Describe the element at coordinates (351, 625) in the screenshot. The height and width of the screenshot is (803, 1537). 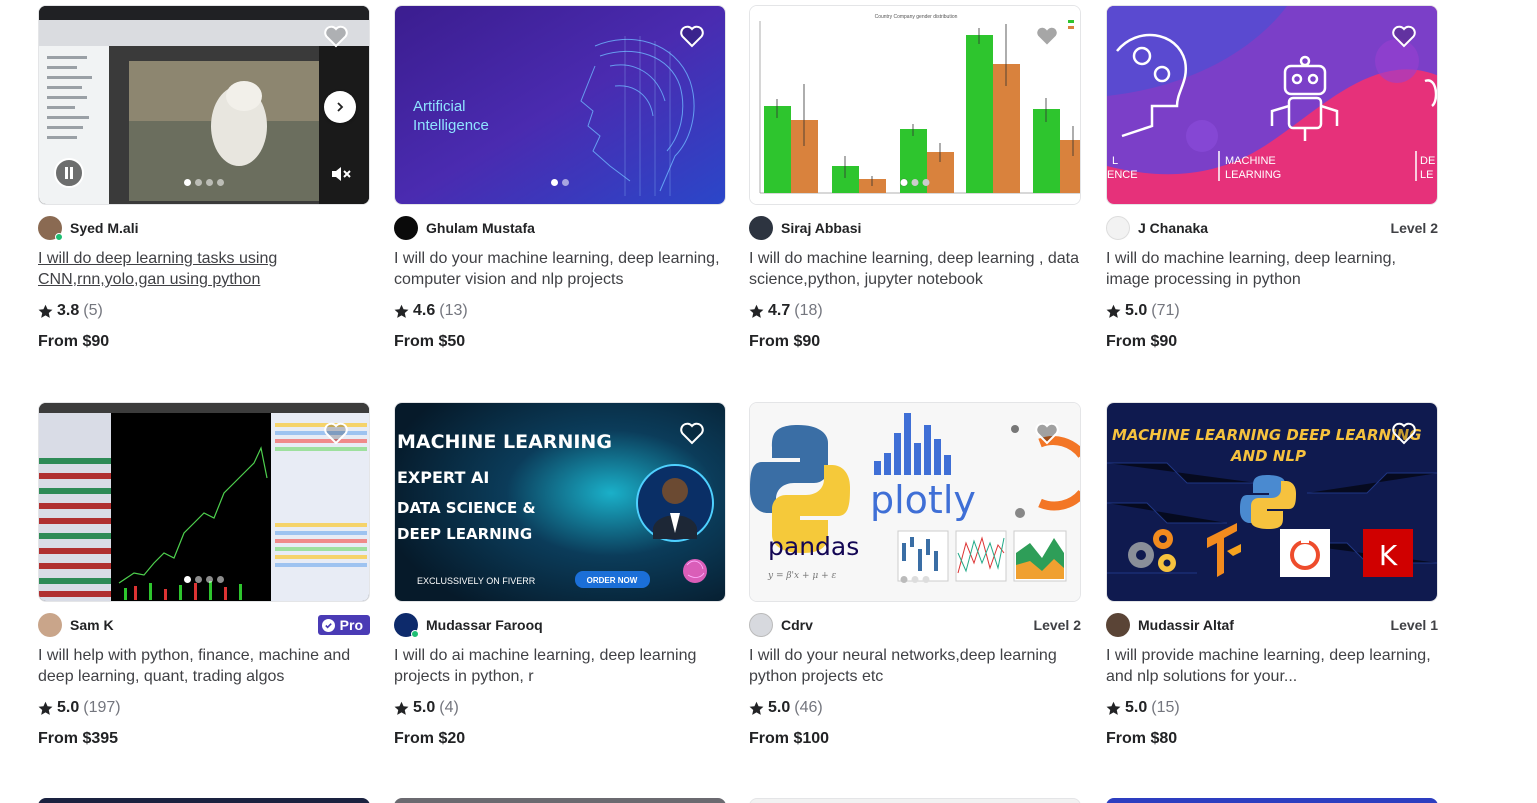
I see `pro-label: Pro` at that location.